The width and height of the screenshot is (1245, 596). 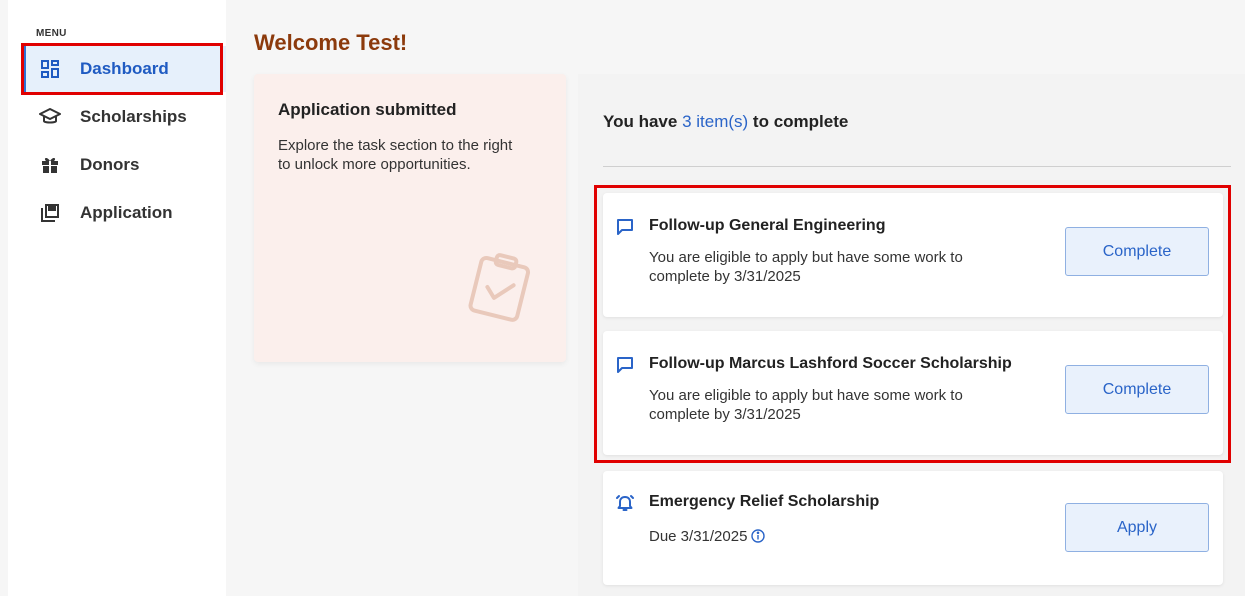 I want to click on menu-label: MENU, so click(x=51, y=33).